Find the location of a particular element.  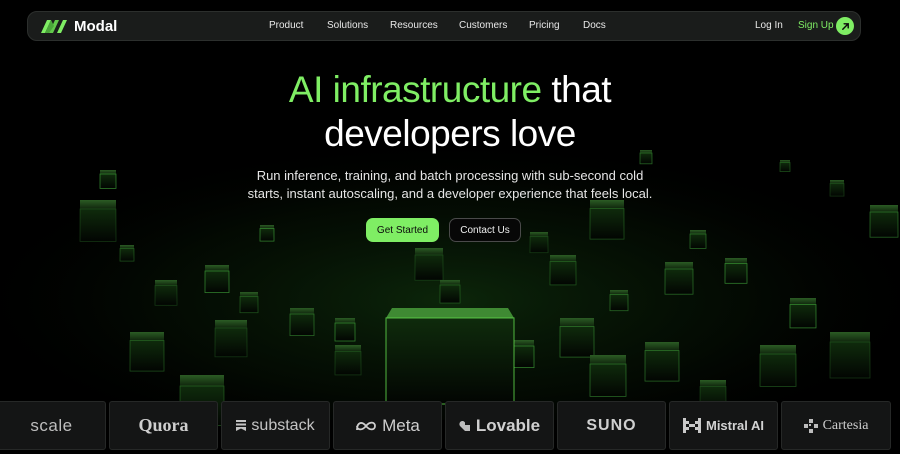

logo-label: Quora is located at coordinates (163, 425).